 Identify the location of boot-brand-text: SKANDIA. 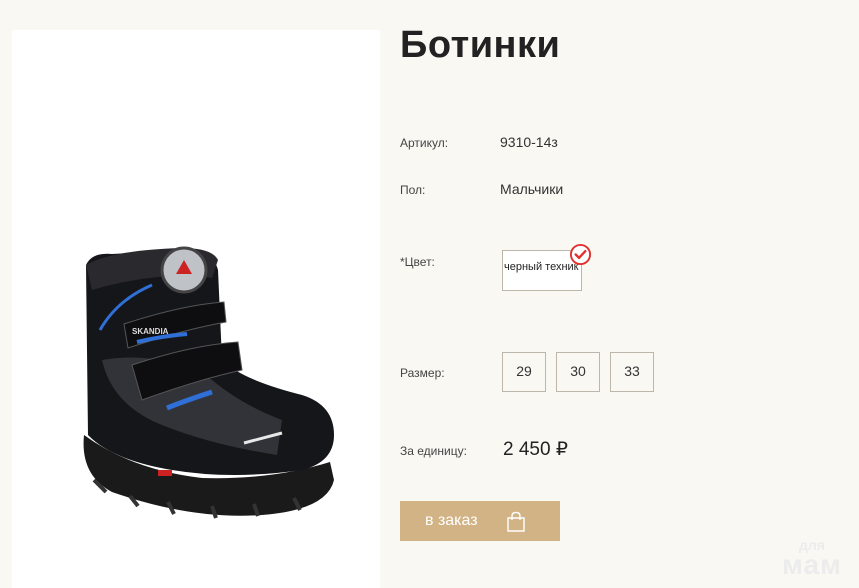
(150, 331).